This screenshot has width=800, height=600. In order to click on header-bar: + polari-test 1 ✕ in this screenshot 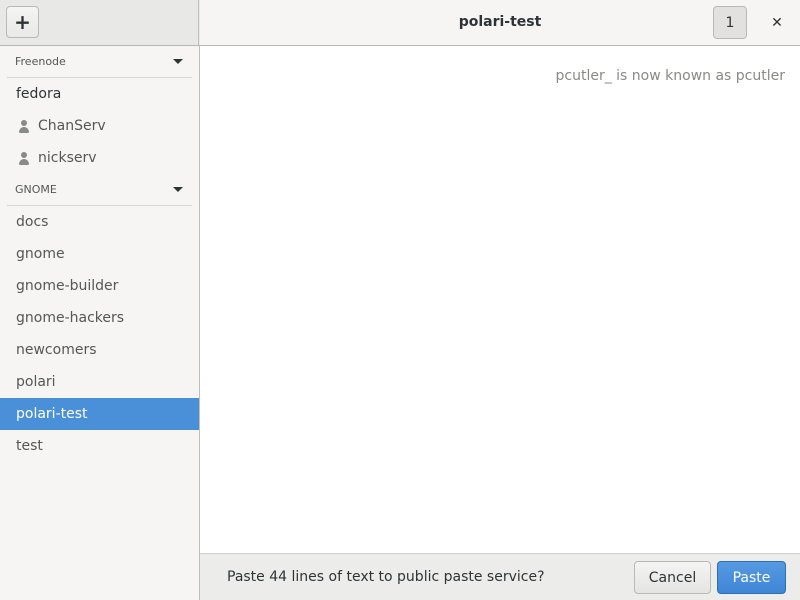, I will do `click(400, 23)`.